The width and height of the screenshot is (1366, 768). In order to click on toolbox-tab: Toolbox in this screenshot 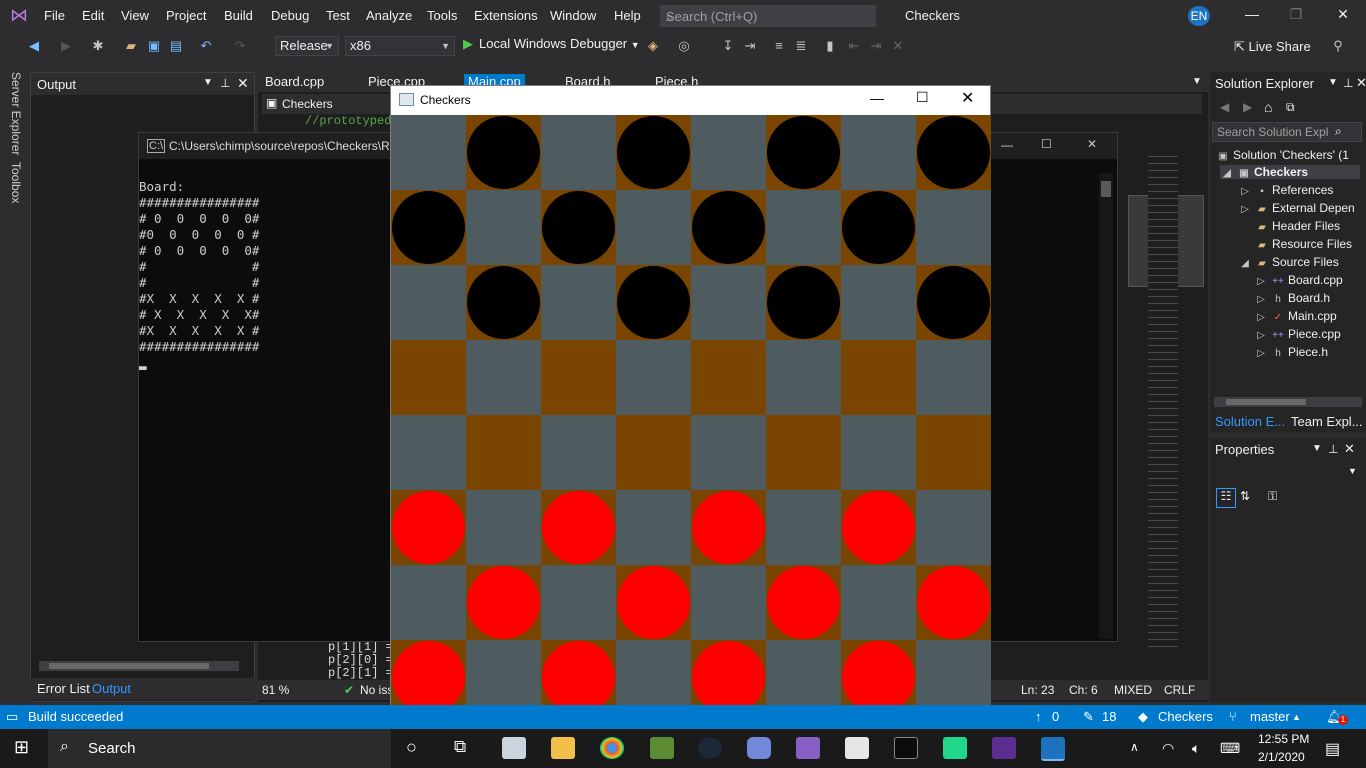, I will do `click(16, 182)`.